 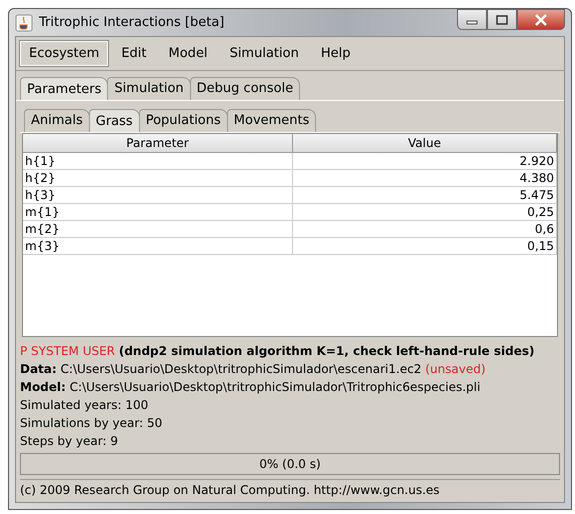 I want to click on tab: Parameters, so click(x=64, y=88).